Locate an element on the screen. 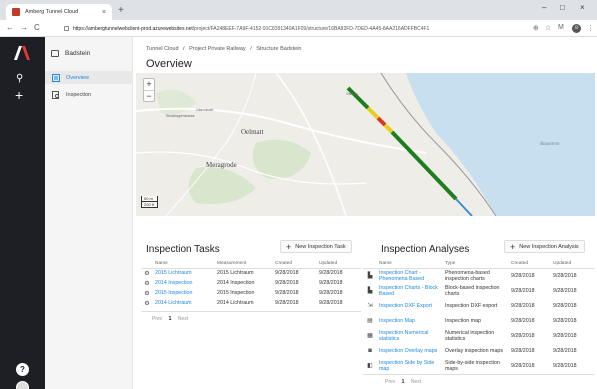 This screenshot has height=389, width=597. col-measurement: Measurement is located at coordinates (244, 264).